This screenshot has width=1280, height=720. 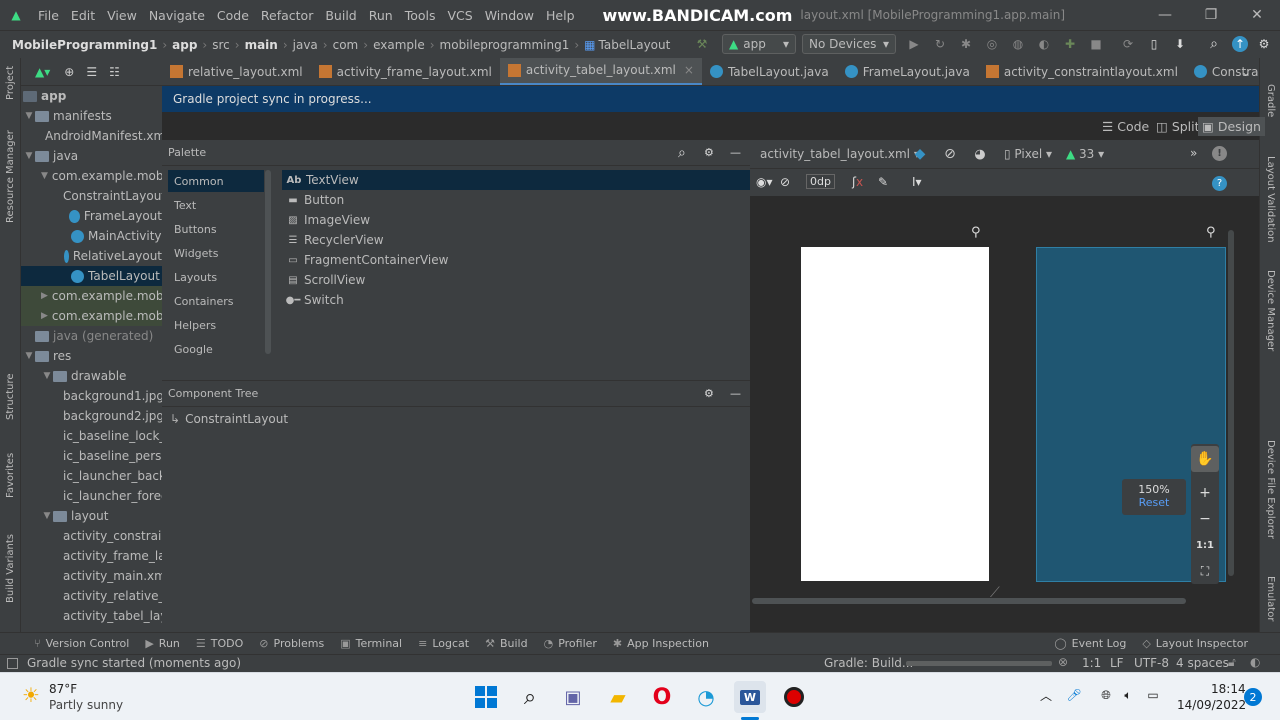 I want to click on help-icon: ?, so click(x=1219, y=183).